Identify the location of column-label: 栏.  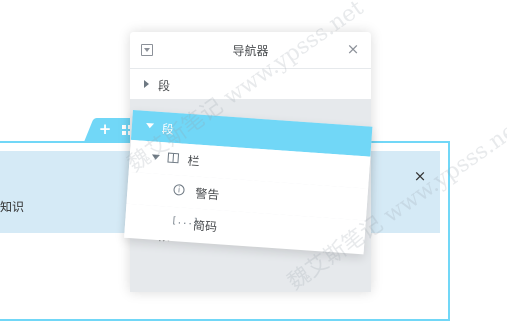
(194, 161).